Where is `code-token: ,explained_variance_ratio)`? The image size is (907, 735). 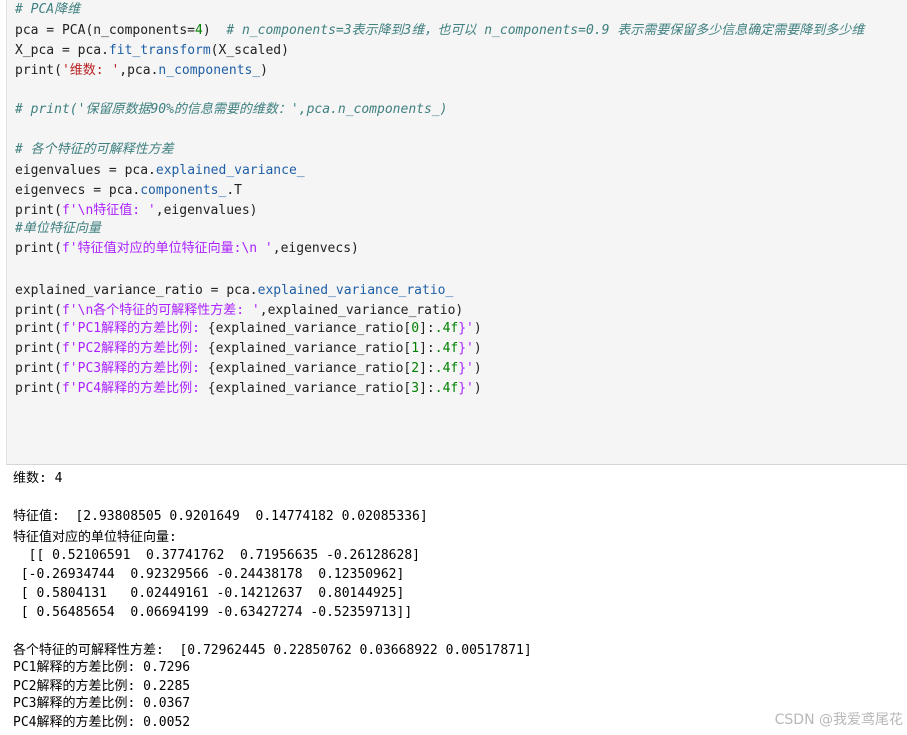
code-token: ,explained_variance_ratio) is located at coordinates (361, 310).